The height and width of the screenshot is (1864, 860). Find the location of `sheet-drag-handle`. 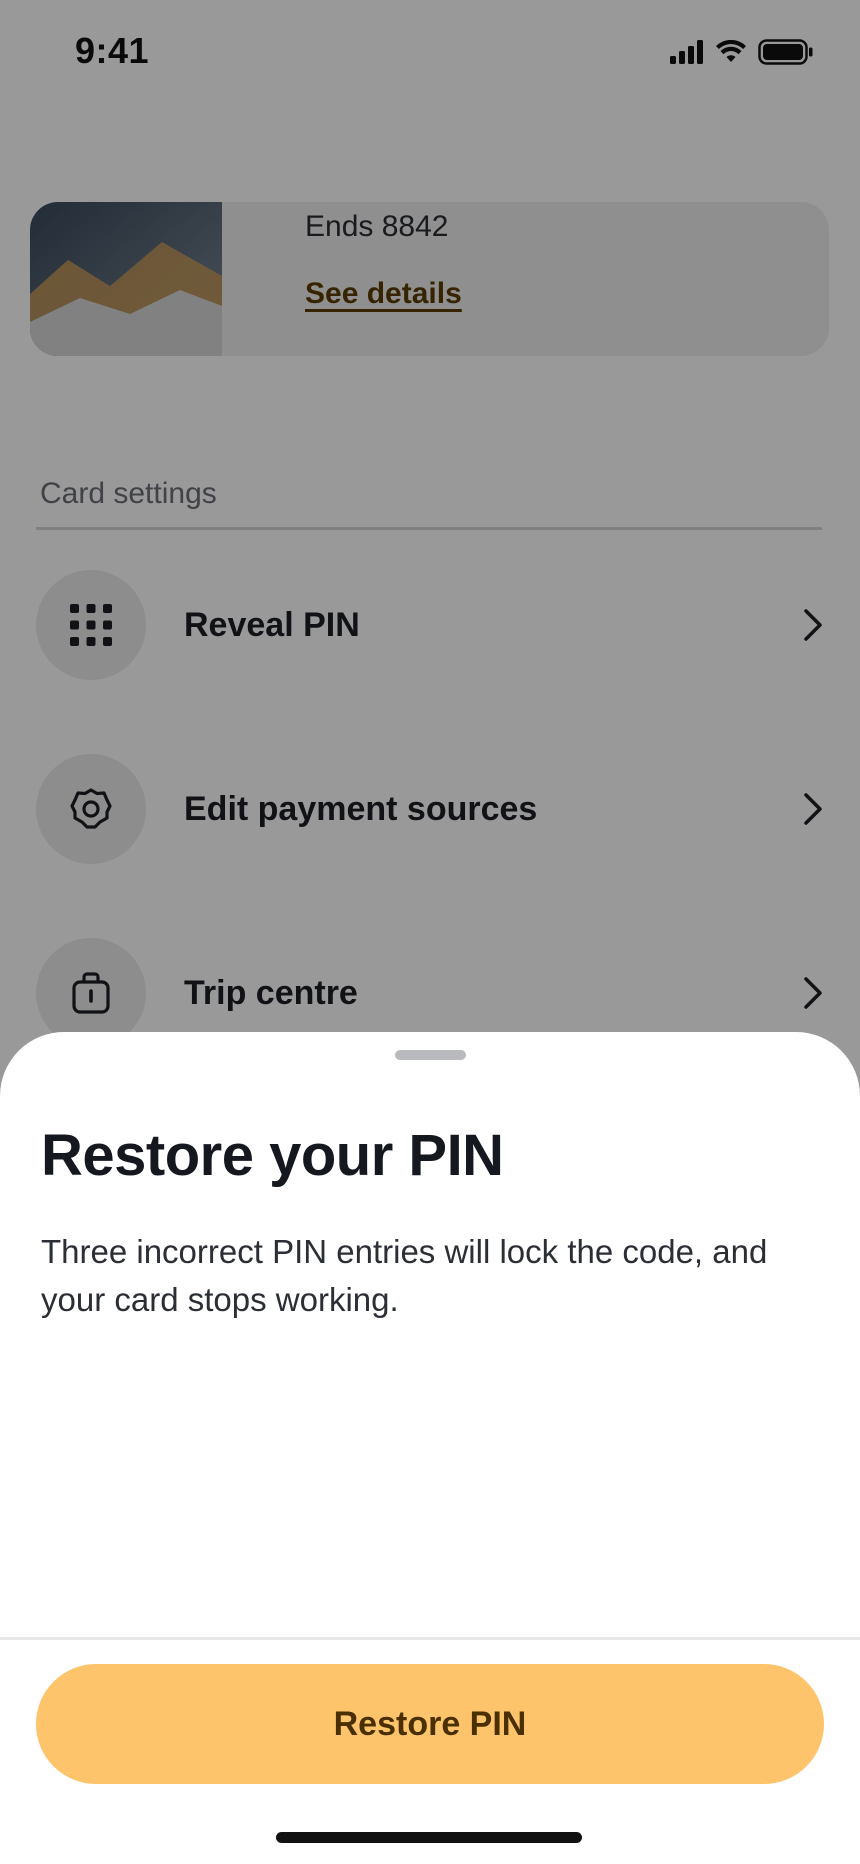

sheet-drag-handle is located at coordinates (430, 1055).